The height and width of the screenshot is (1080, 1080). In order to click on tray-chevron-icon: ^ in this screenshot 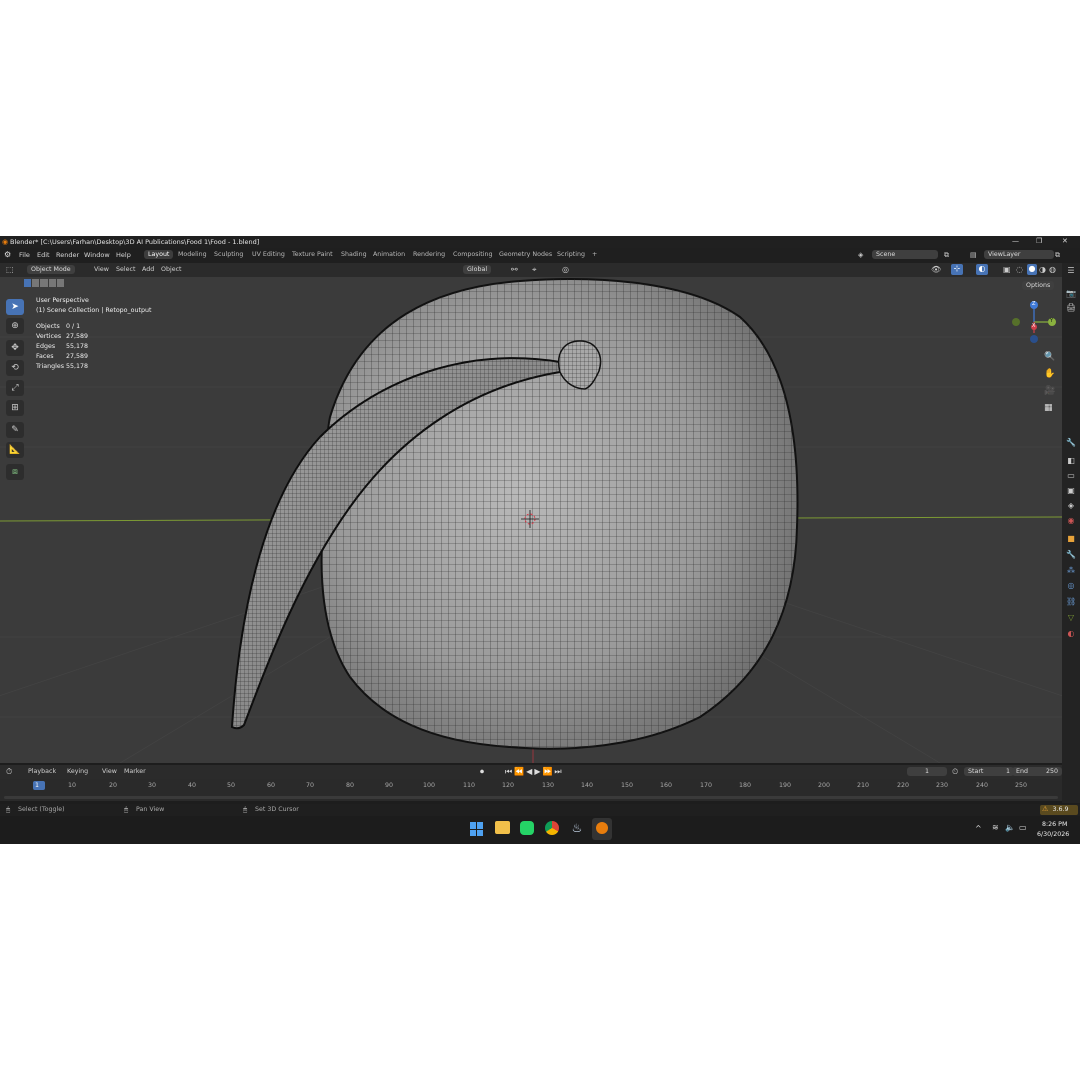, I will do `click(978, 828)`.